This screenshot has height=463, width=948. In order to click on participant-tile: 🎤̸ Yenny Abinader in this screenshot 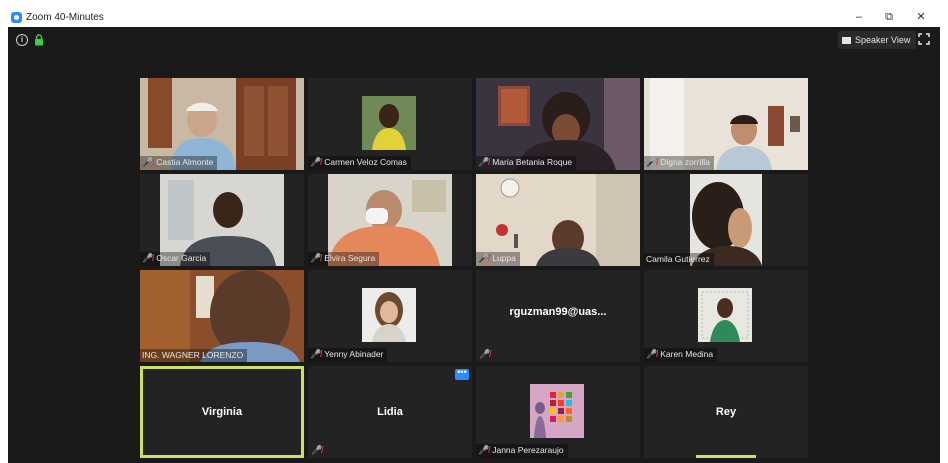, I will do `click(390, 316)`.